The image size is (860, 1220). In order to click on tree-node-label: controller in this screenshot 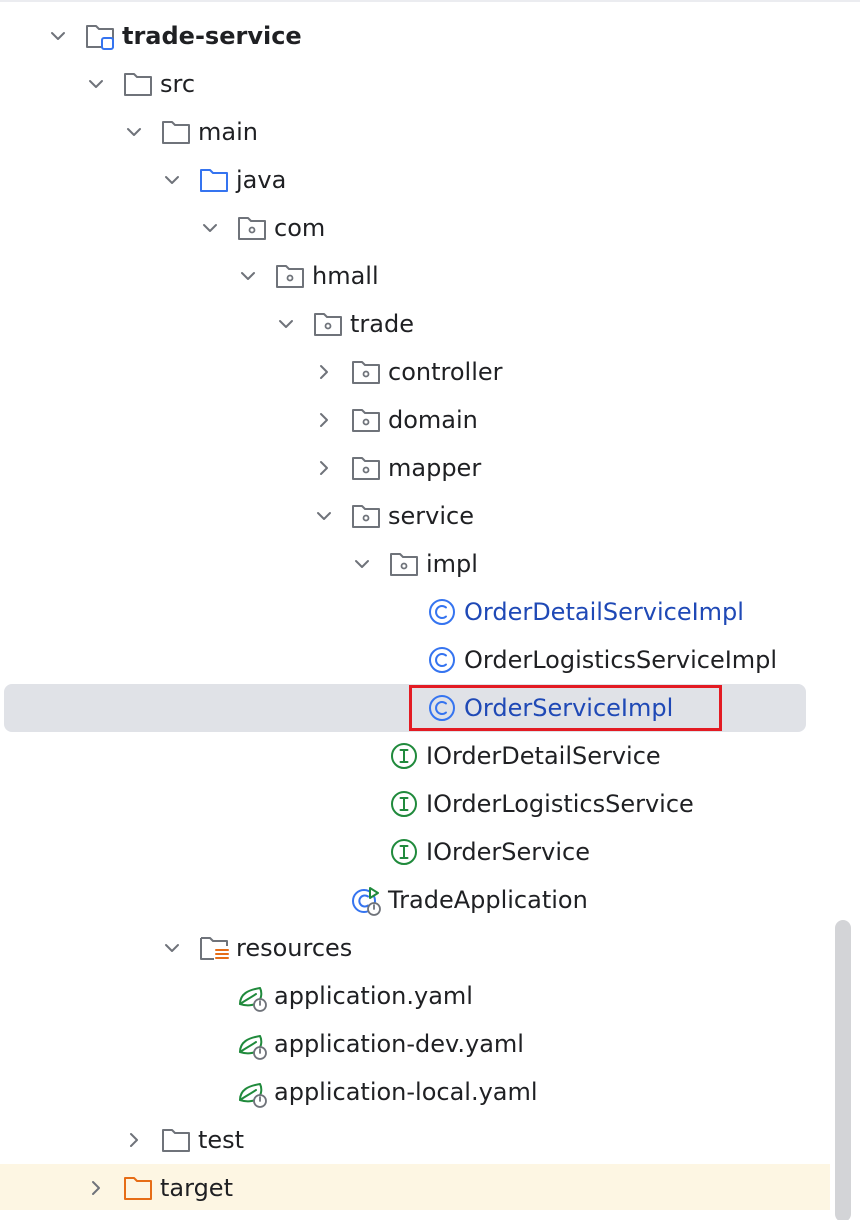, I will do `click(445, 372)`.